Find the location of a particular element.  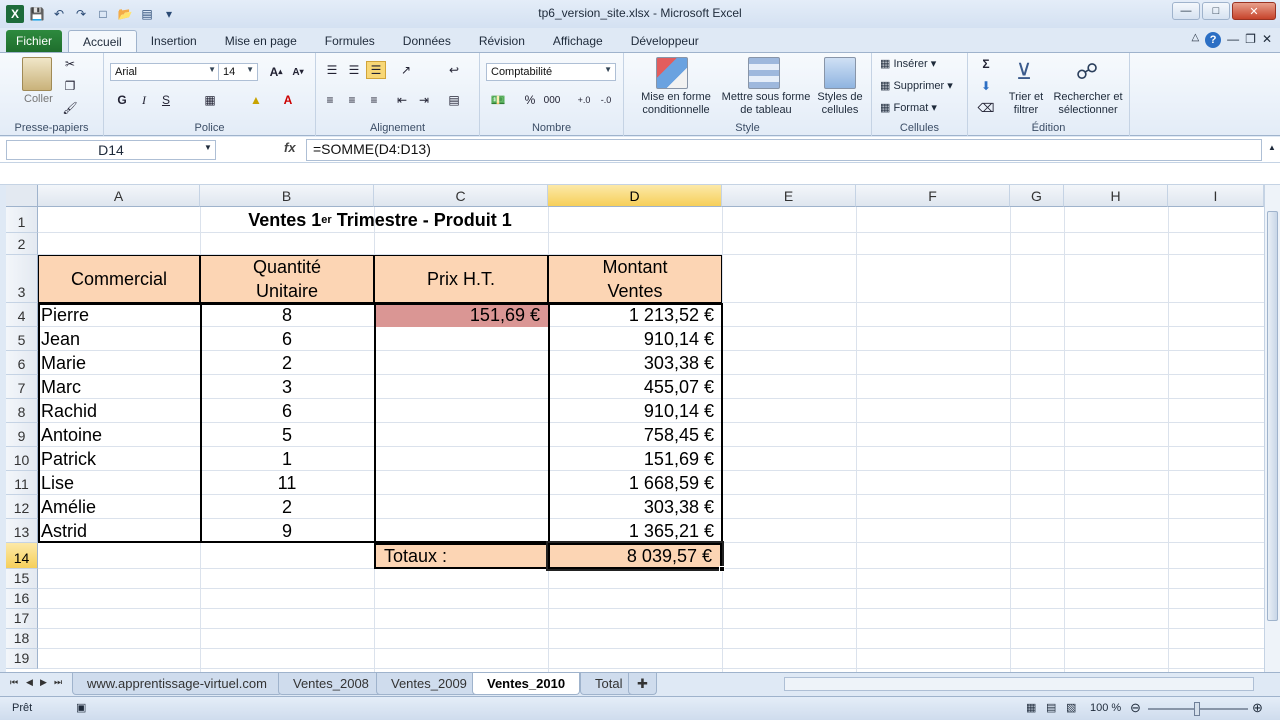

cell-commercial: Marie is located at coordinates (119, 363).